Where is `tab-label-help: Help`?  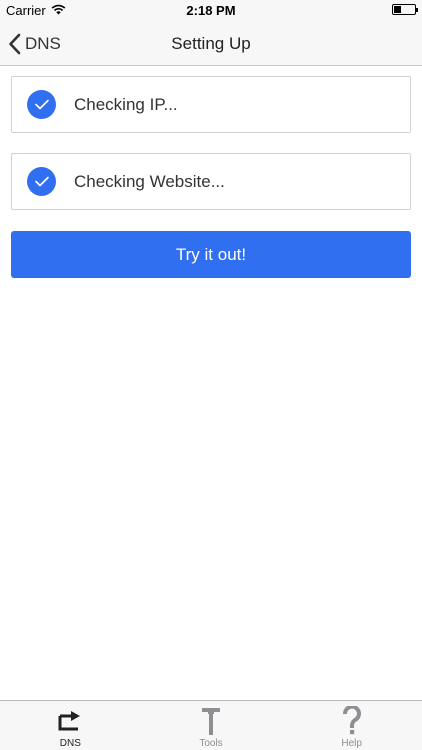 tab-label-help: Help is located at coordinates (351, 743).